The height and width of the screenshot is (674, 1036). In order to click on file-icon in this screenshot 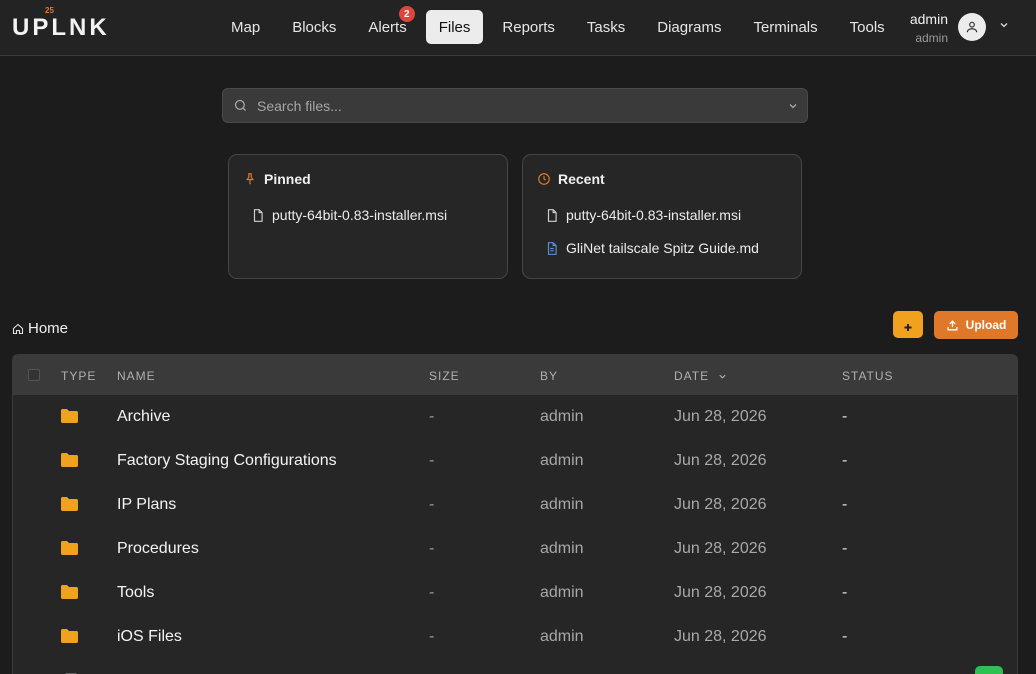, I will do `click(552, 215)`.